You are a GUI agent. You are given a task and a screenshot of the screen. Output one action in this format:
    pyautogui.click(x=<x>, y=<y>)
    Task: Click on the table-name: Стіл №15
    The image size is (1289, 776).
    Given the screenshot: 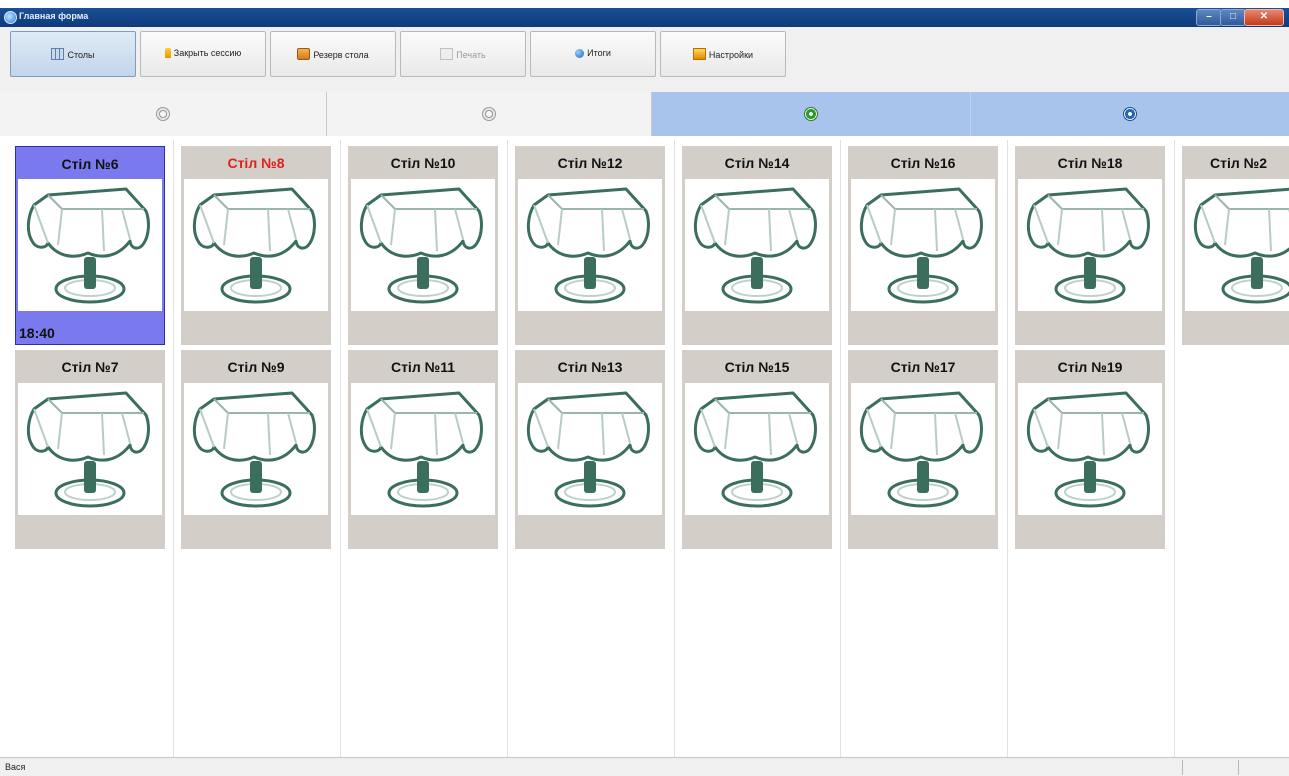 What is the action you would take?
    pyautogui.click(x=757, y=367)
    